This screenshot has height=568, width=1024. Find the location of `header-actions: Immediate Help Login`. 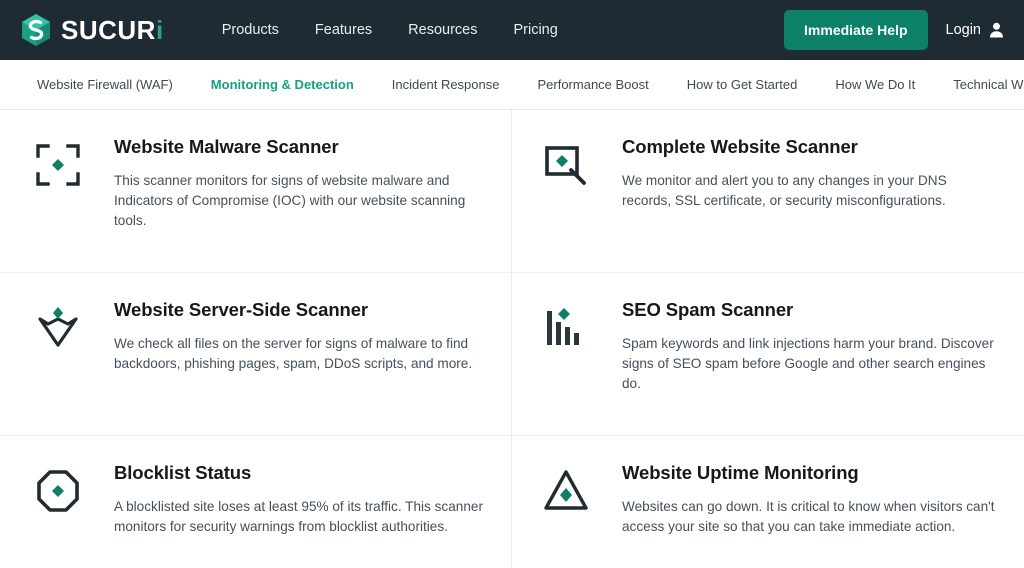

header-actions: Immediate Help Login is located at coordinates (894, 30).